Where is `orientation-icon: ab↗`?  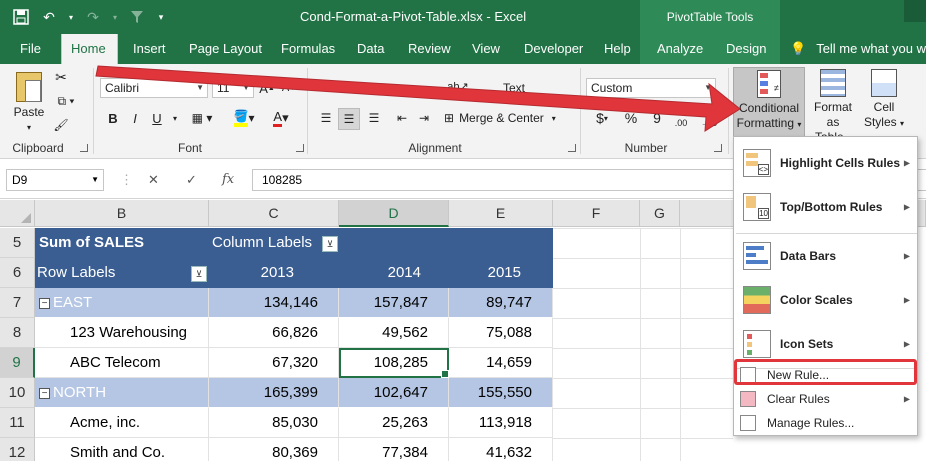
orientation-icon: ab↗ is located at coordinates (458, 86).